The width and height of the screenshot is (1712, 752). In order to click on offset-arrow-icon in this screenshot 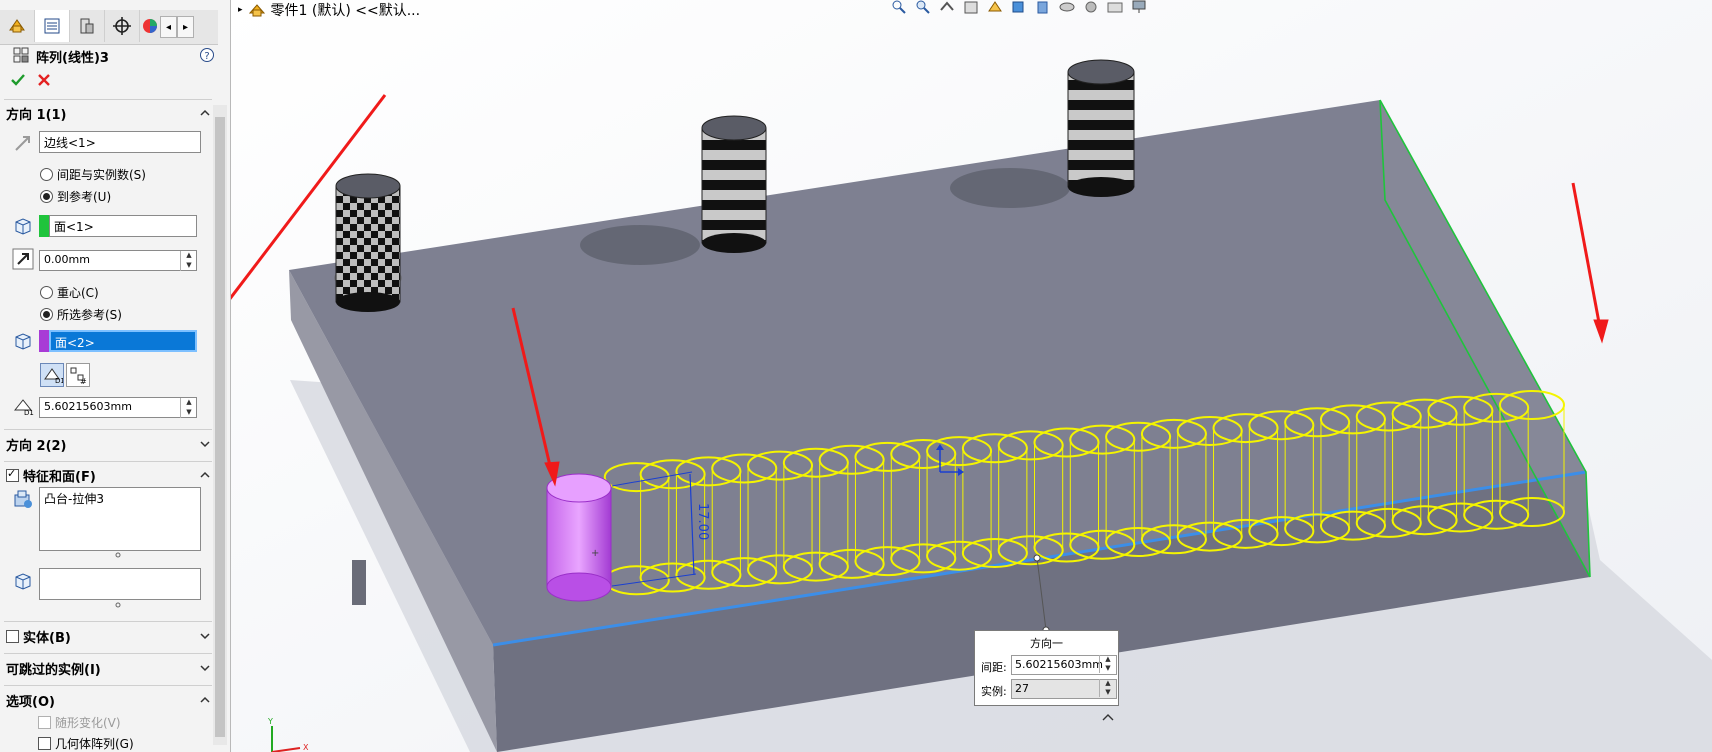, I will do `click(23, 259)`.